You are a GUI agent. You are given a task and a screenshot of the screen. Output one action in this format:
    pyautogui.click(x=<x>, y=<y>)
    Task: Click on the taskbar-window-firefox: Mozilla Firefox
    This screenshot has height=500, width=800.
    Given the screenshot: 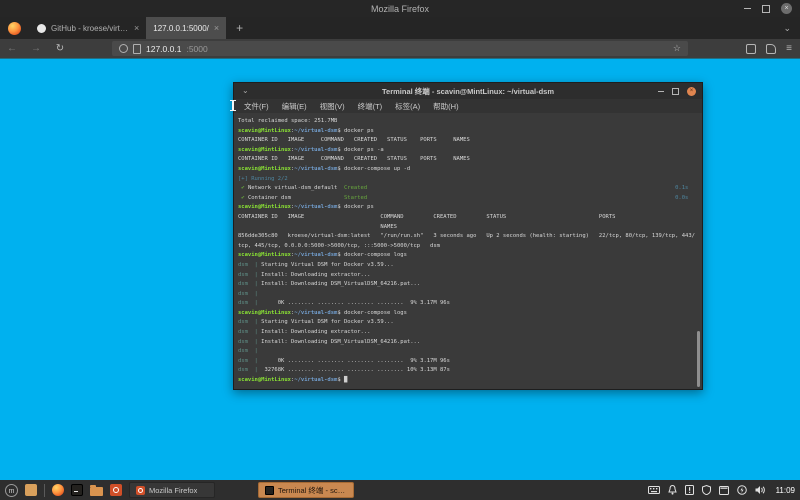 What is the action you would take?
    pyautogui.click(x=172, y=490)
    